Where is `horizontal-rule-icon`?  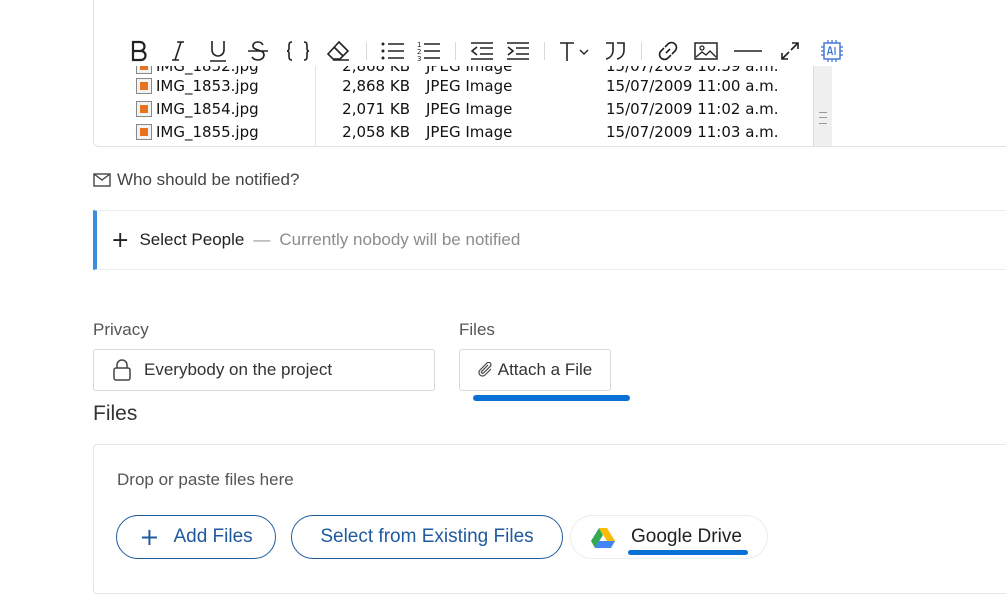 horizontal-rule-icon is located at coordinates (748, 51).